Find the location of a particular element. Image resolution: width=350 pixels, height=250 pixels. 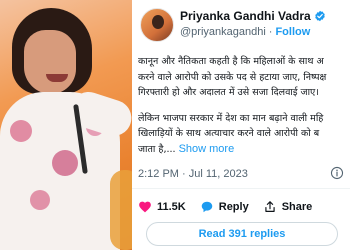

author-name: Priyanka Gandhi Vadra is located at coordinates (245, 16).